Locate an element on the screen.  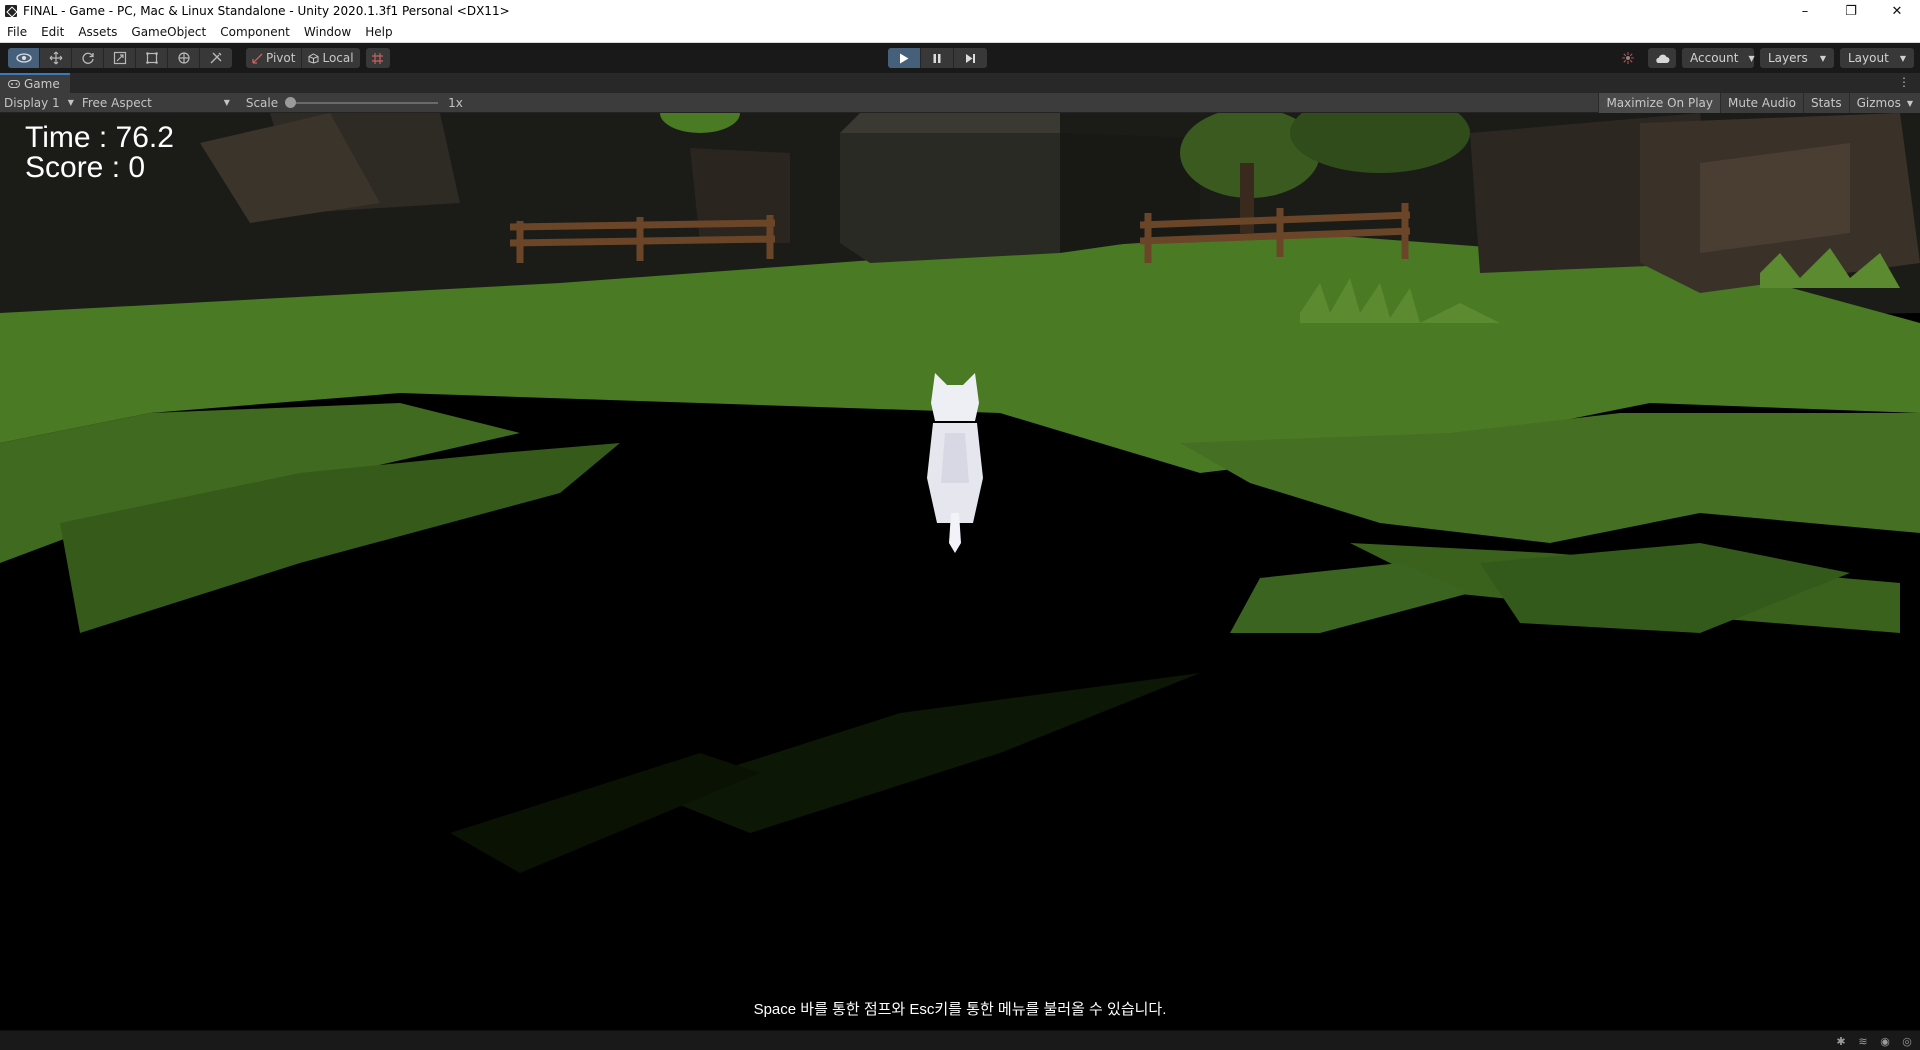
status-bar: ✱ ≋ ◉ ◎ is located at coordinates (960, 1040).